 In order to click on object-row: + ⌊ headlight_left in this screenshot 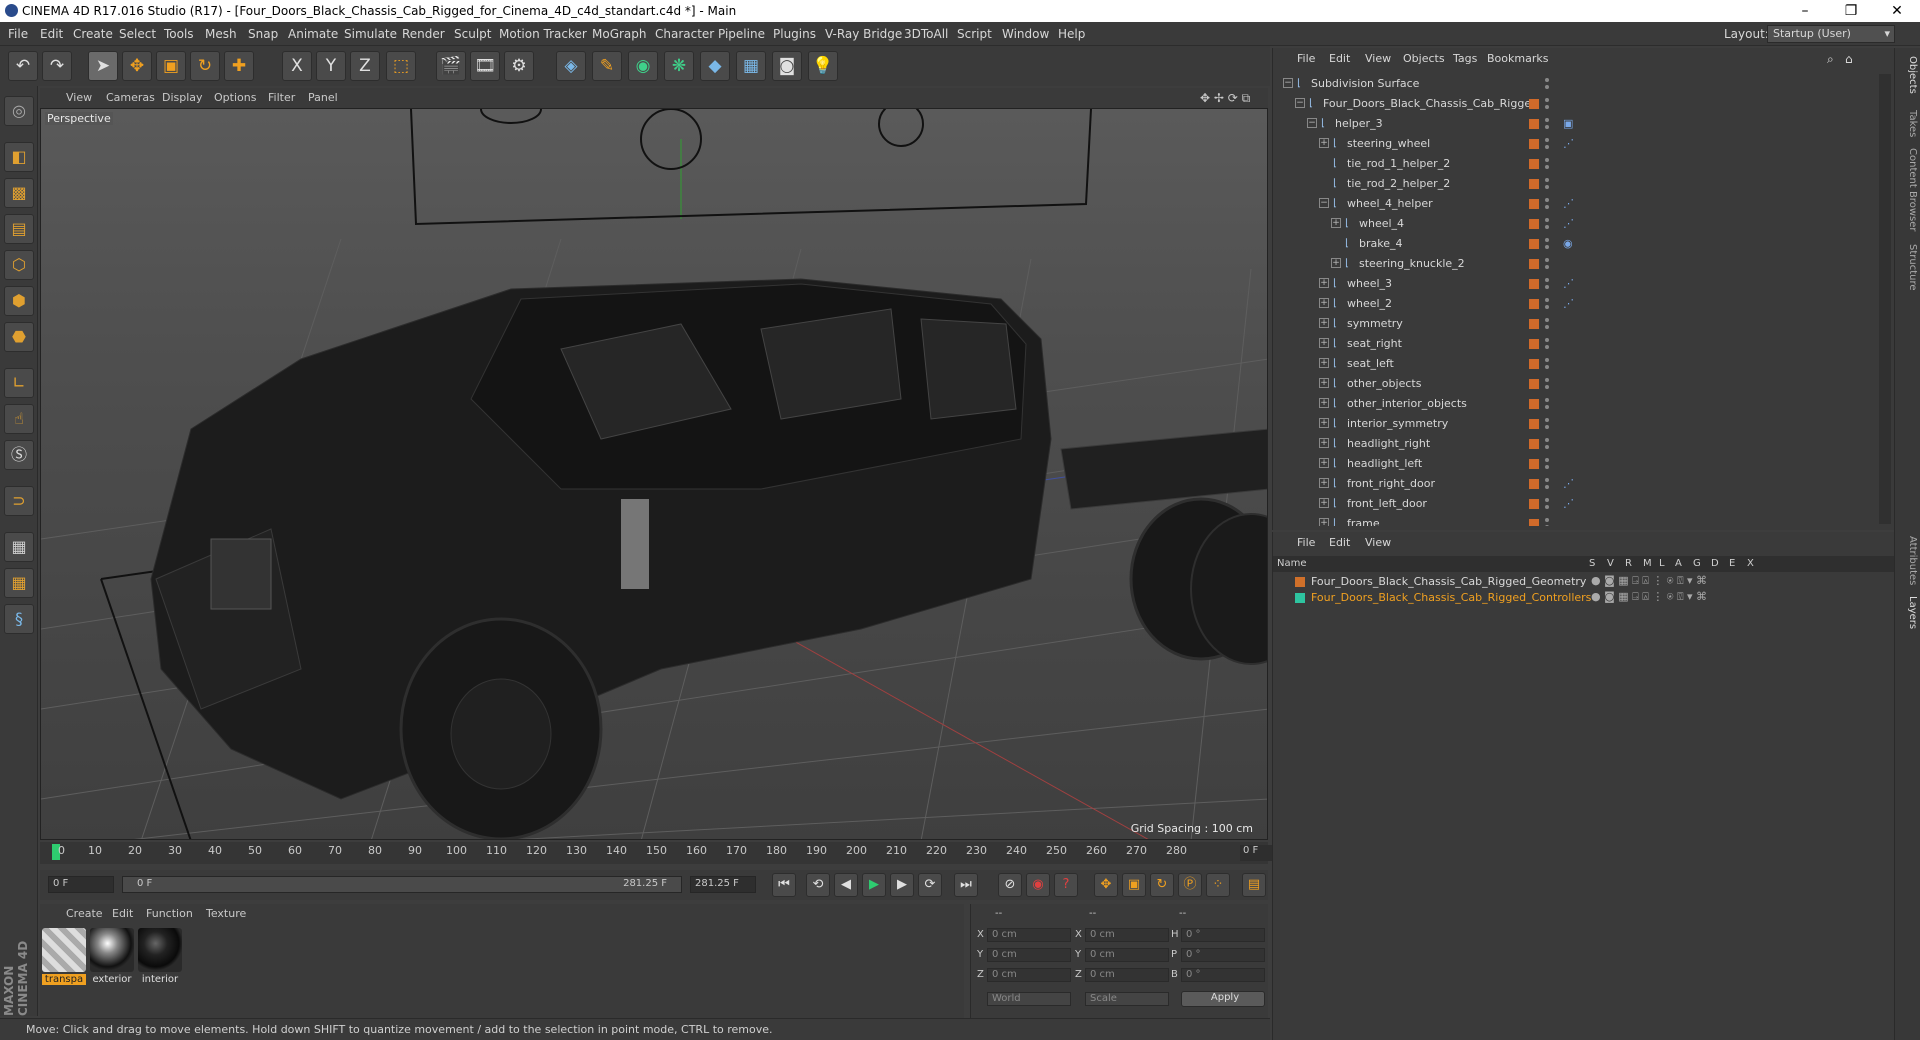, I will do `click(1576, 464)`.